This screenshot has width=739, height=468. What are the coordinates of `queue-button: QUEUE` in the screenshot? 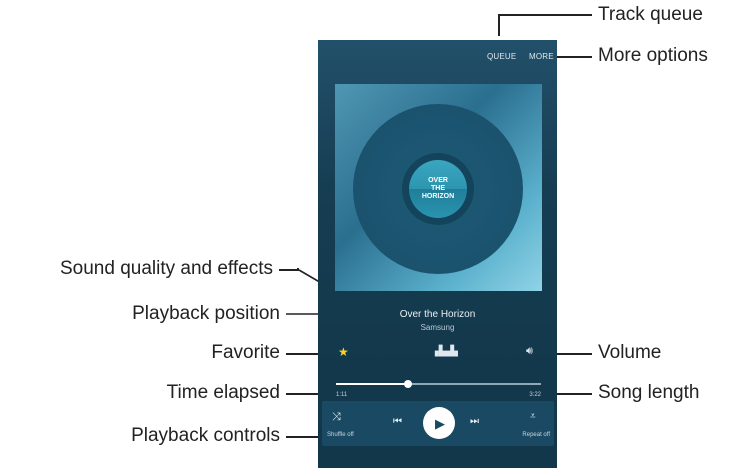 It's located at (501, 56).